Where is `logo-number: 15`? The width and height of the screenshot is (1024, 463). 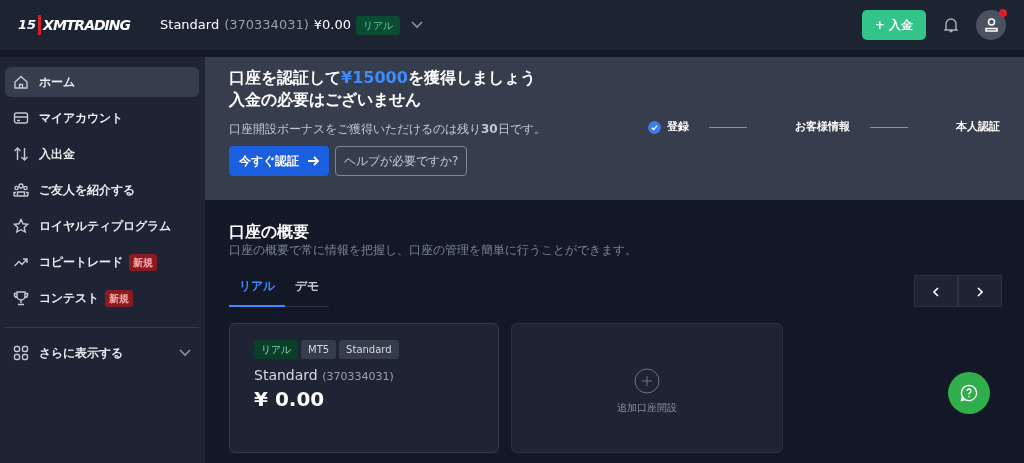 logo-number: 15 is located at coordinates (30, 25).